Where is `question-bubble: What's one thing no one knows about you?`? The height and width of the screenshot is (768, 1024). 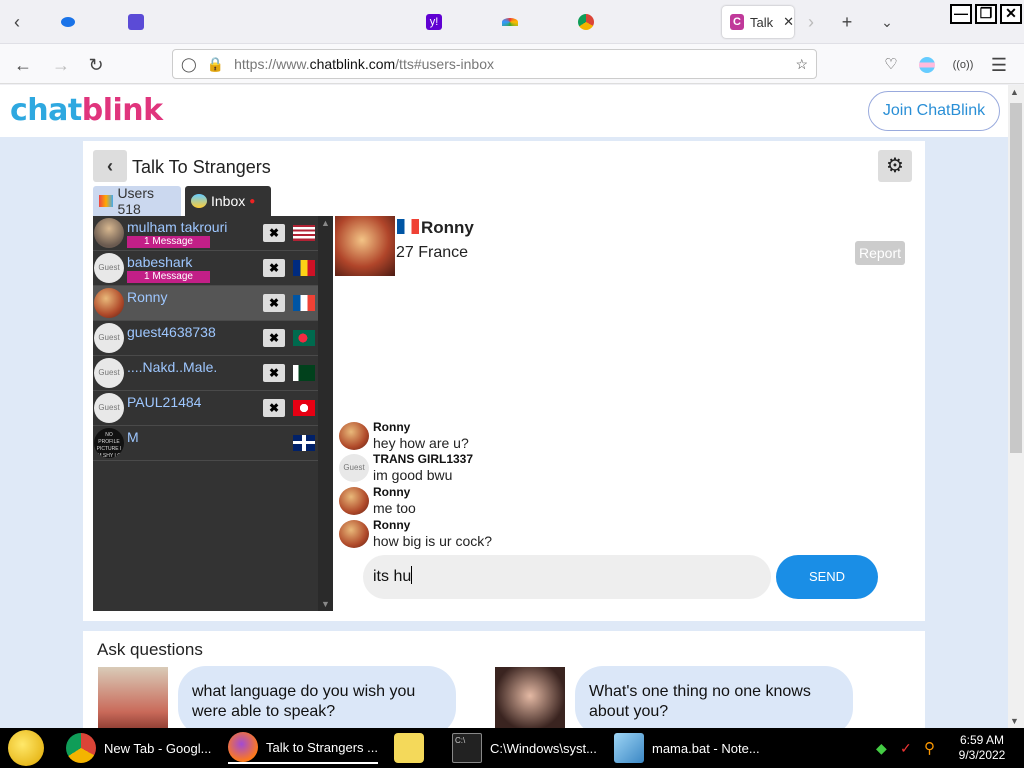 question-bubble: What's one thing no one knows about you? is located at coordinates (714, 697).